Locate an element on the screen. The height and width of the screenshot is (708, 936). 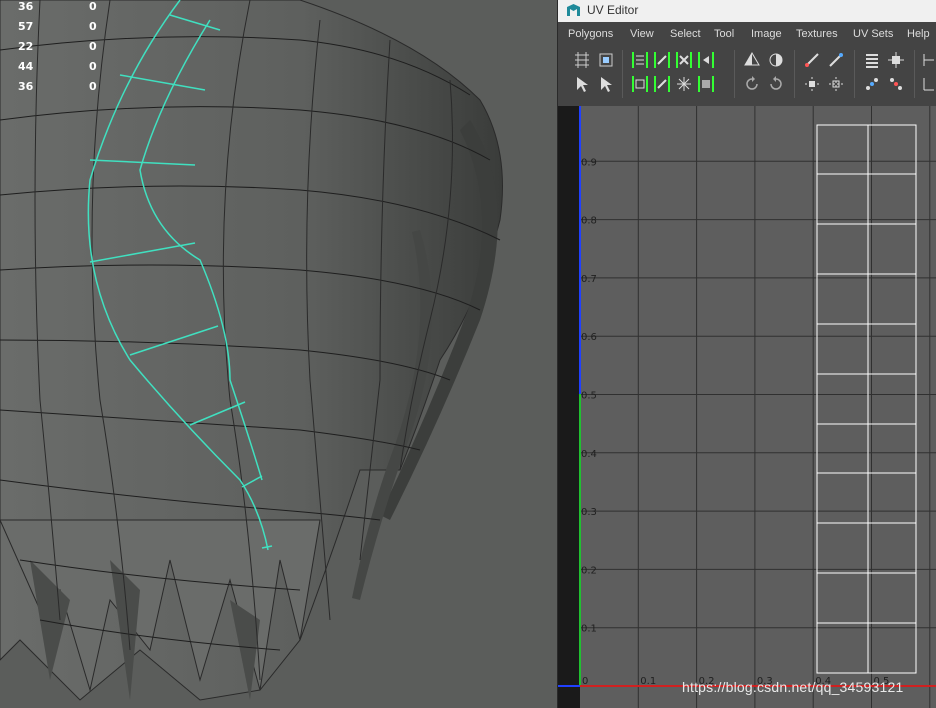
uv-v-tick-label: 0.3 is located at coordinates (589, 512).